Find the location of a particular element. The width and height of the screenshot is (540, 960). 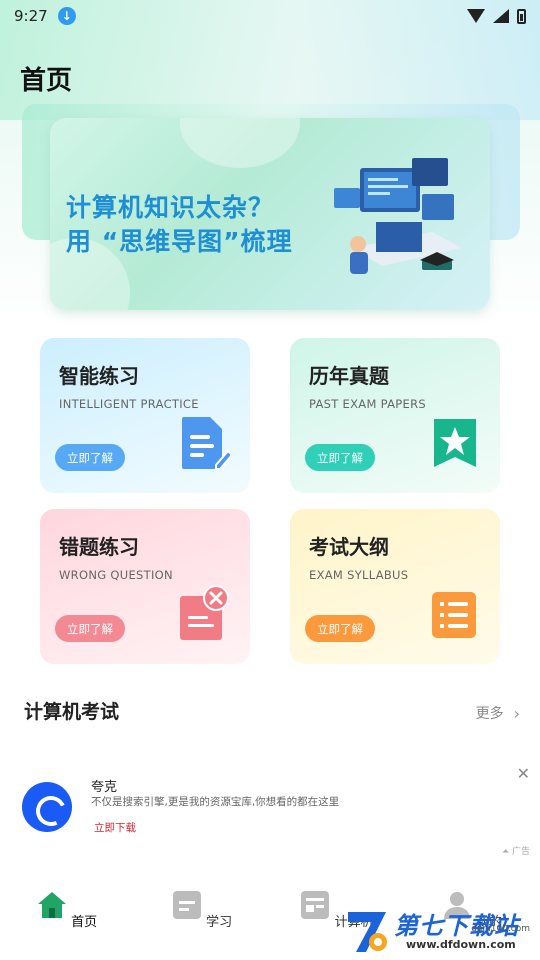

card-subtitle: EXAM SYLLABUS is located at coordinates (359, 575).